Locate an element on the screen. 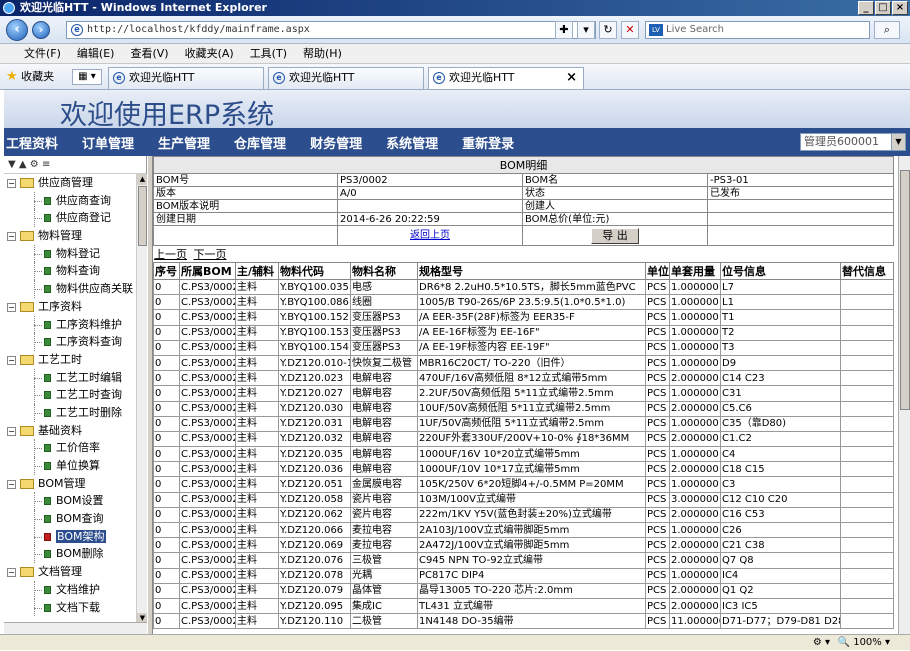 This screenshot has width=910, height=651. prev-page-link: 上一页 is located at coordinates (170, 254).